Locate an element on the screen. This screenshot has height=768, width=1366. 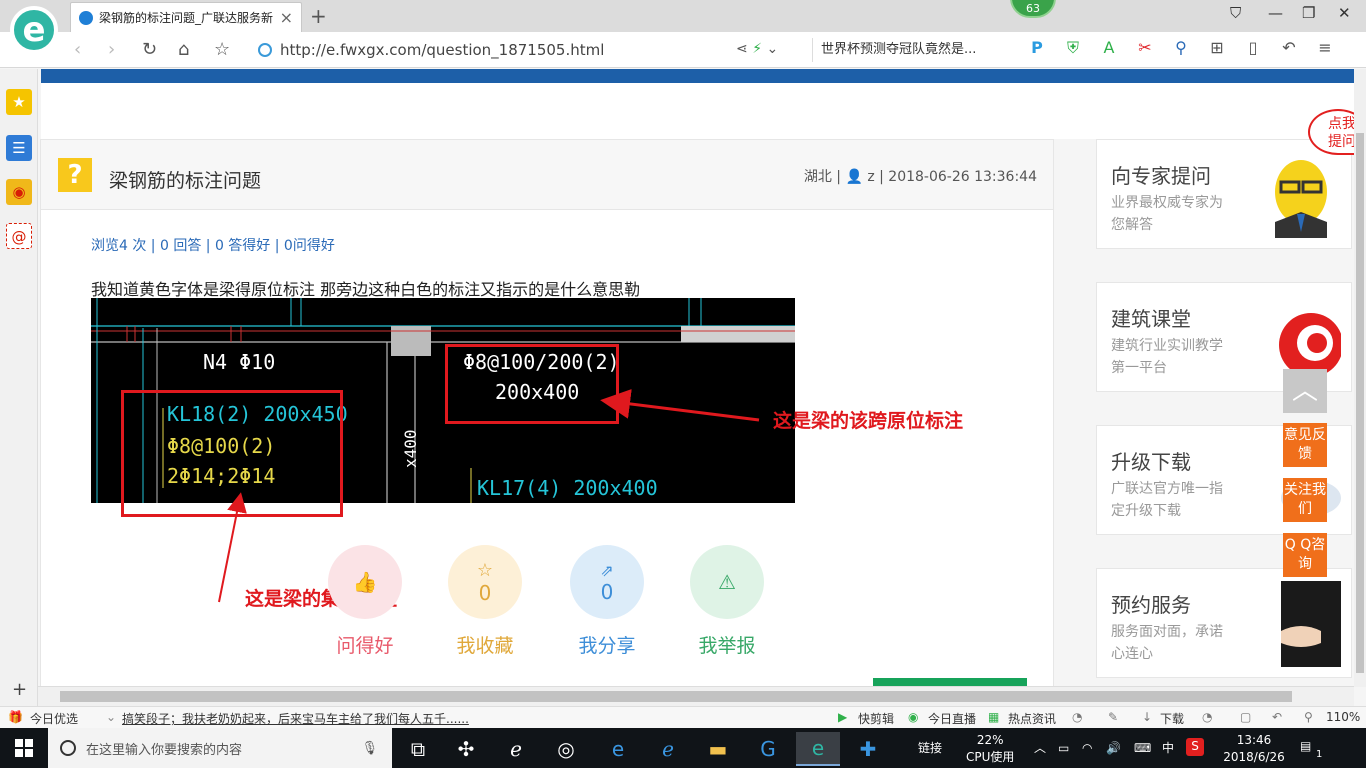
like-question-button: 👍 问得好 is located at coordinates (365, 601).